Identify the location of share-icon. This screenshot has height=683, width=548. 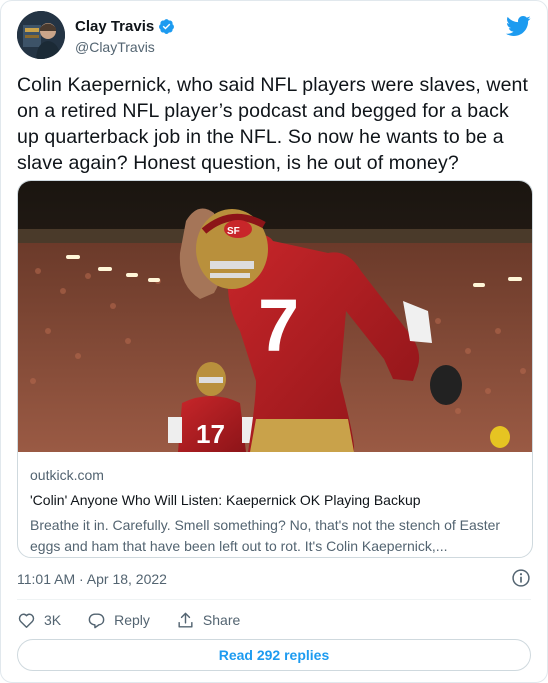
(185, 620).